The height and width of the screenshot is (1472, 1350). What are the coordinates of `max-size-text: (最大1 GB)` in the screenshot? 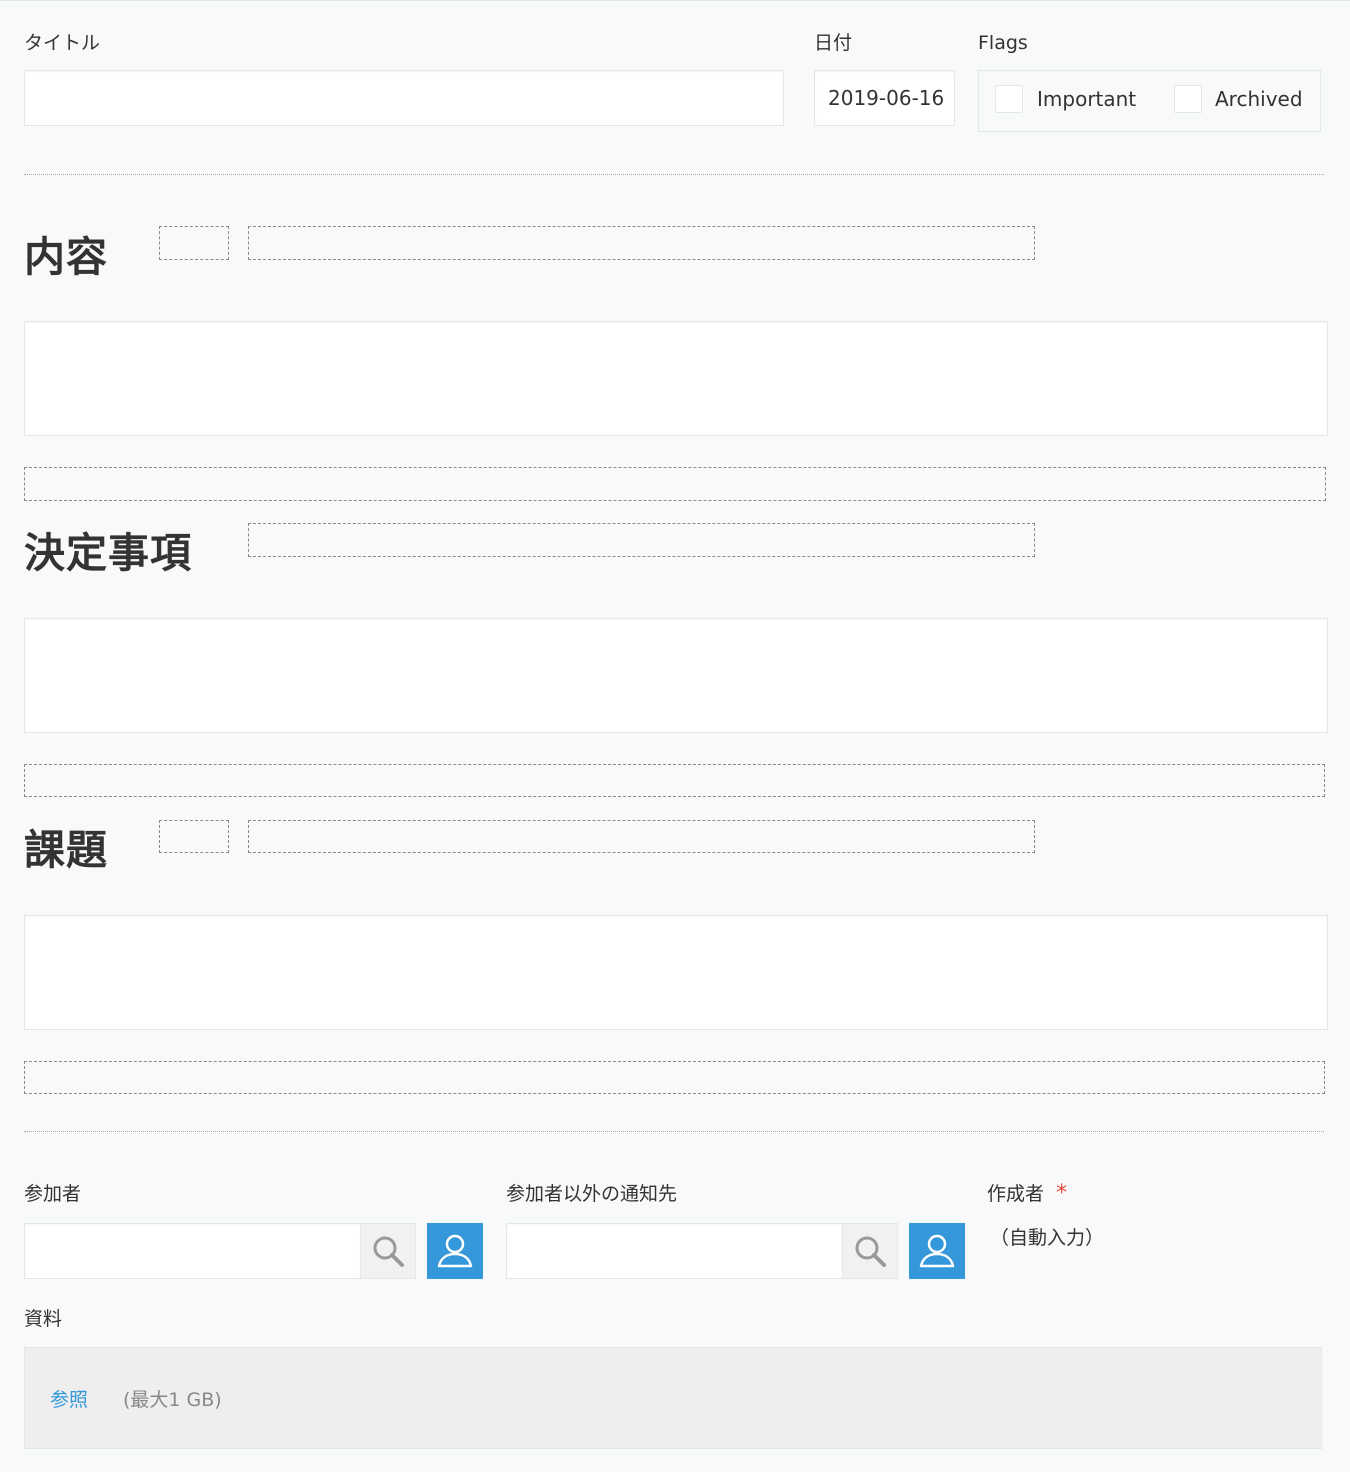 It's located at (172, 1400).